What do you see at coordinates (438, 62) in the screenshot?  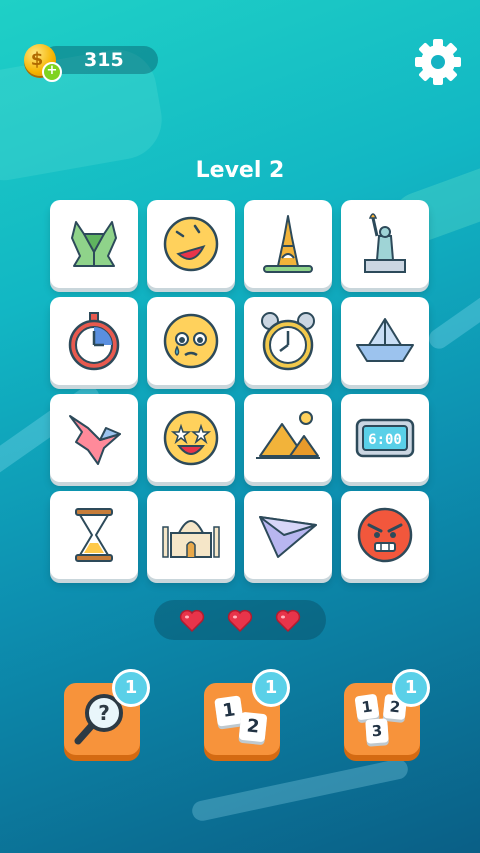 I see `settings-gear-icon` at bounding box center [438, 62].